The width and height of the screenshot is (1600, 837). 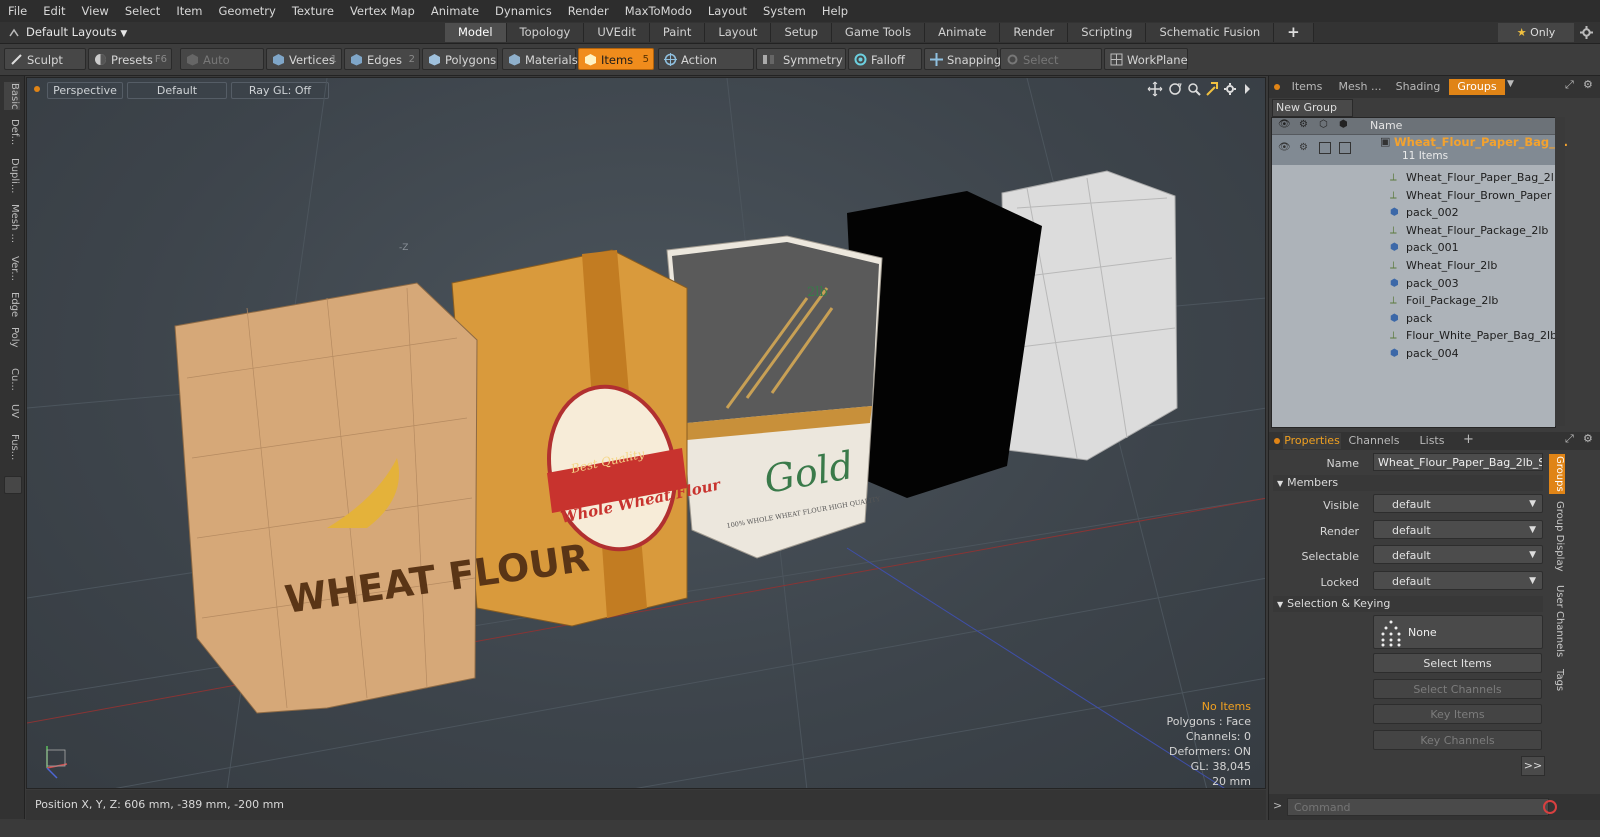 What do you see at coordinates (540, 59) in the screenshot?
I see `materials-button: Materials` at bounding box center [540, 59].